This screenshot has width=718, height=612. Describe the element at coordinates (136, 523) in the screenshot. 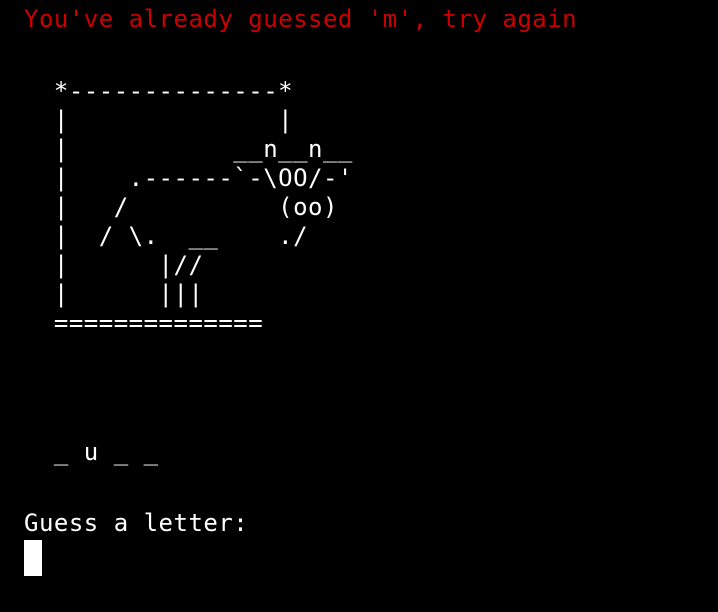

I see `input-prompt: Guess a letter:` at that location.